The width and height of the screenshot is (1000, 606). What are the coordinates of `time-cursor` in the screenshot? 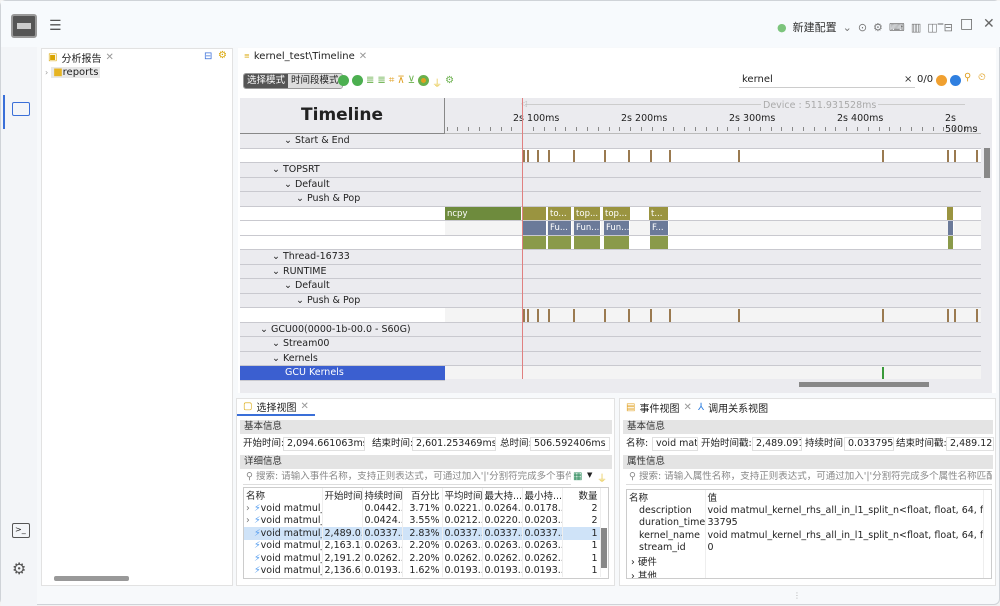 It's located at (523, 238).